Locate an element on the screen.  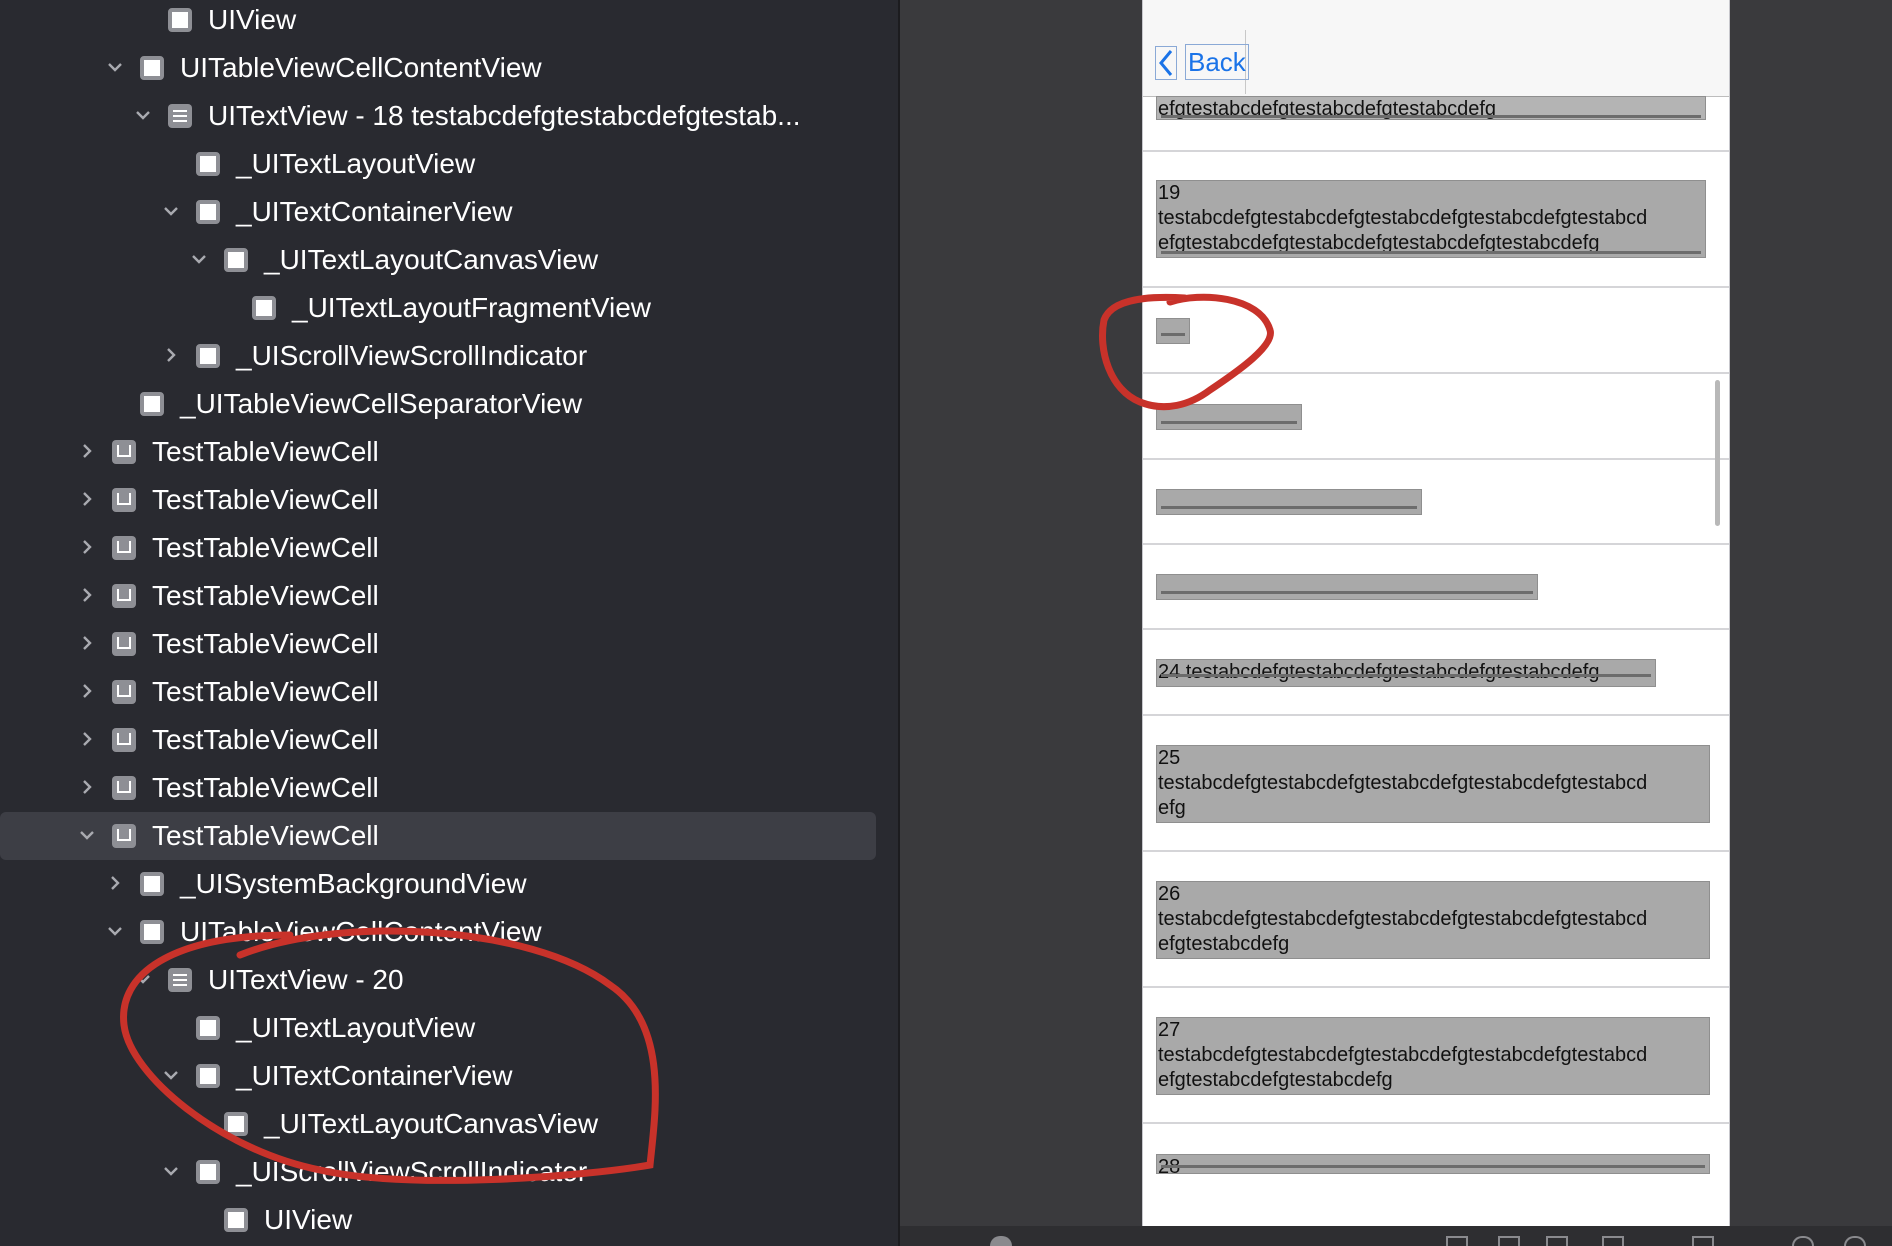
scroll-indicator is located at coordinates (1717, 453).